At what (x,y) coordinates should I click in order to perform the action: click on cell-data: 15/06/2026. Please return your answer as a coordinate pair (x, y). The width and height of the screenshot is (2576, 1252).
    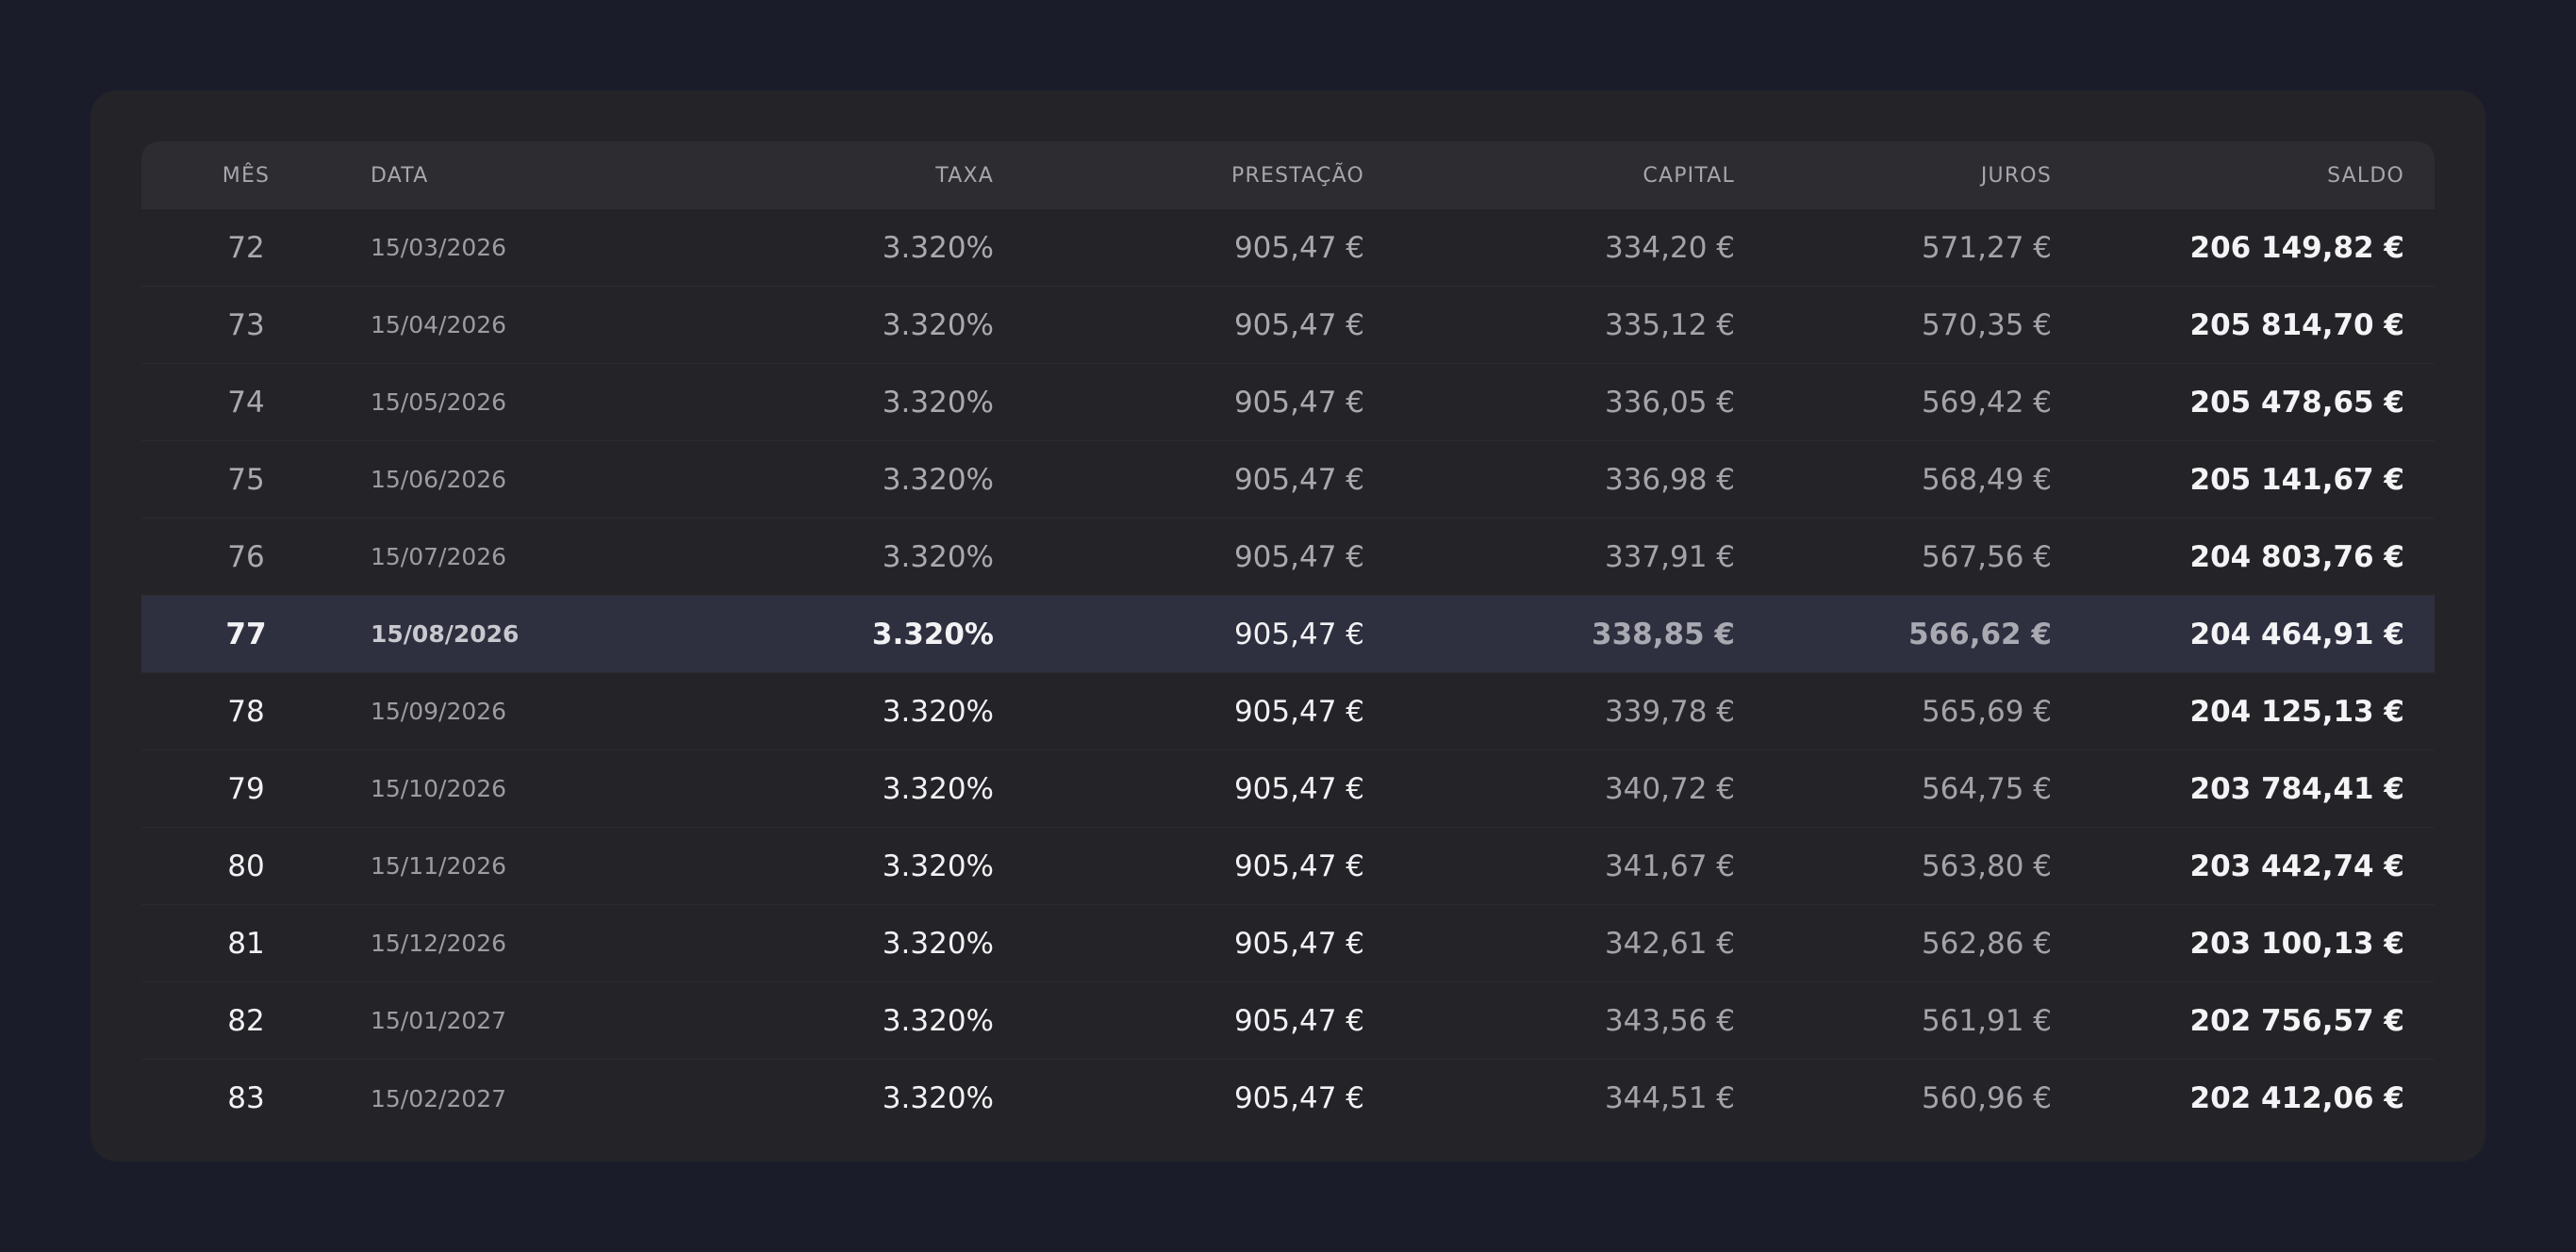
    Looking at the image, I should click on (439, 479).